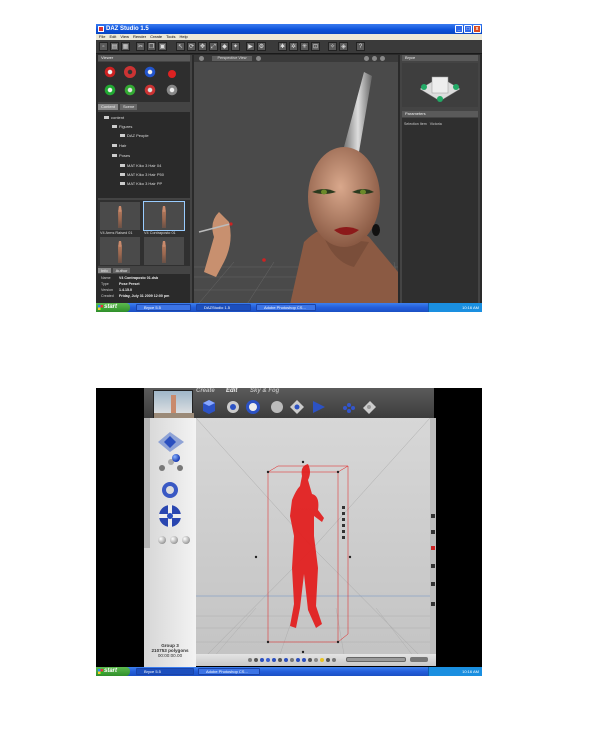 This screenshot has width=600, height=750. I want to click on menu-edit: Edit, so click(231, 391).